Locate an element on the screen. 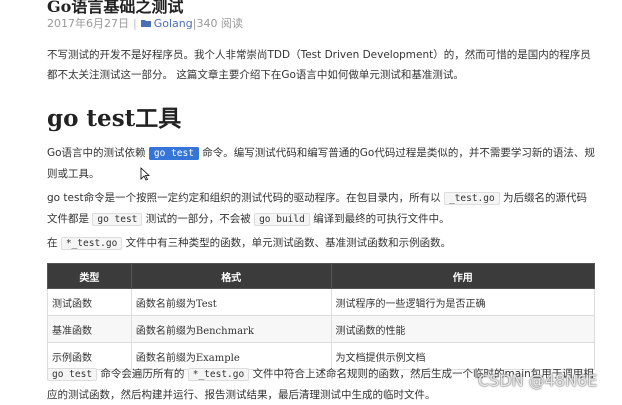 The height and width of the screenshot is (405, 622). column-header-format: 格式 is located at coordinates (231, 276).